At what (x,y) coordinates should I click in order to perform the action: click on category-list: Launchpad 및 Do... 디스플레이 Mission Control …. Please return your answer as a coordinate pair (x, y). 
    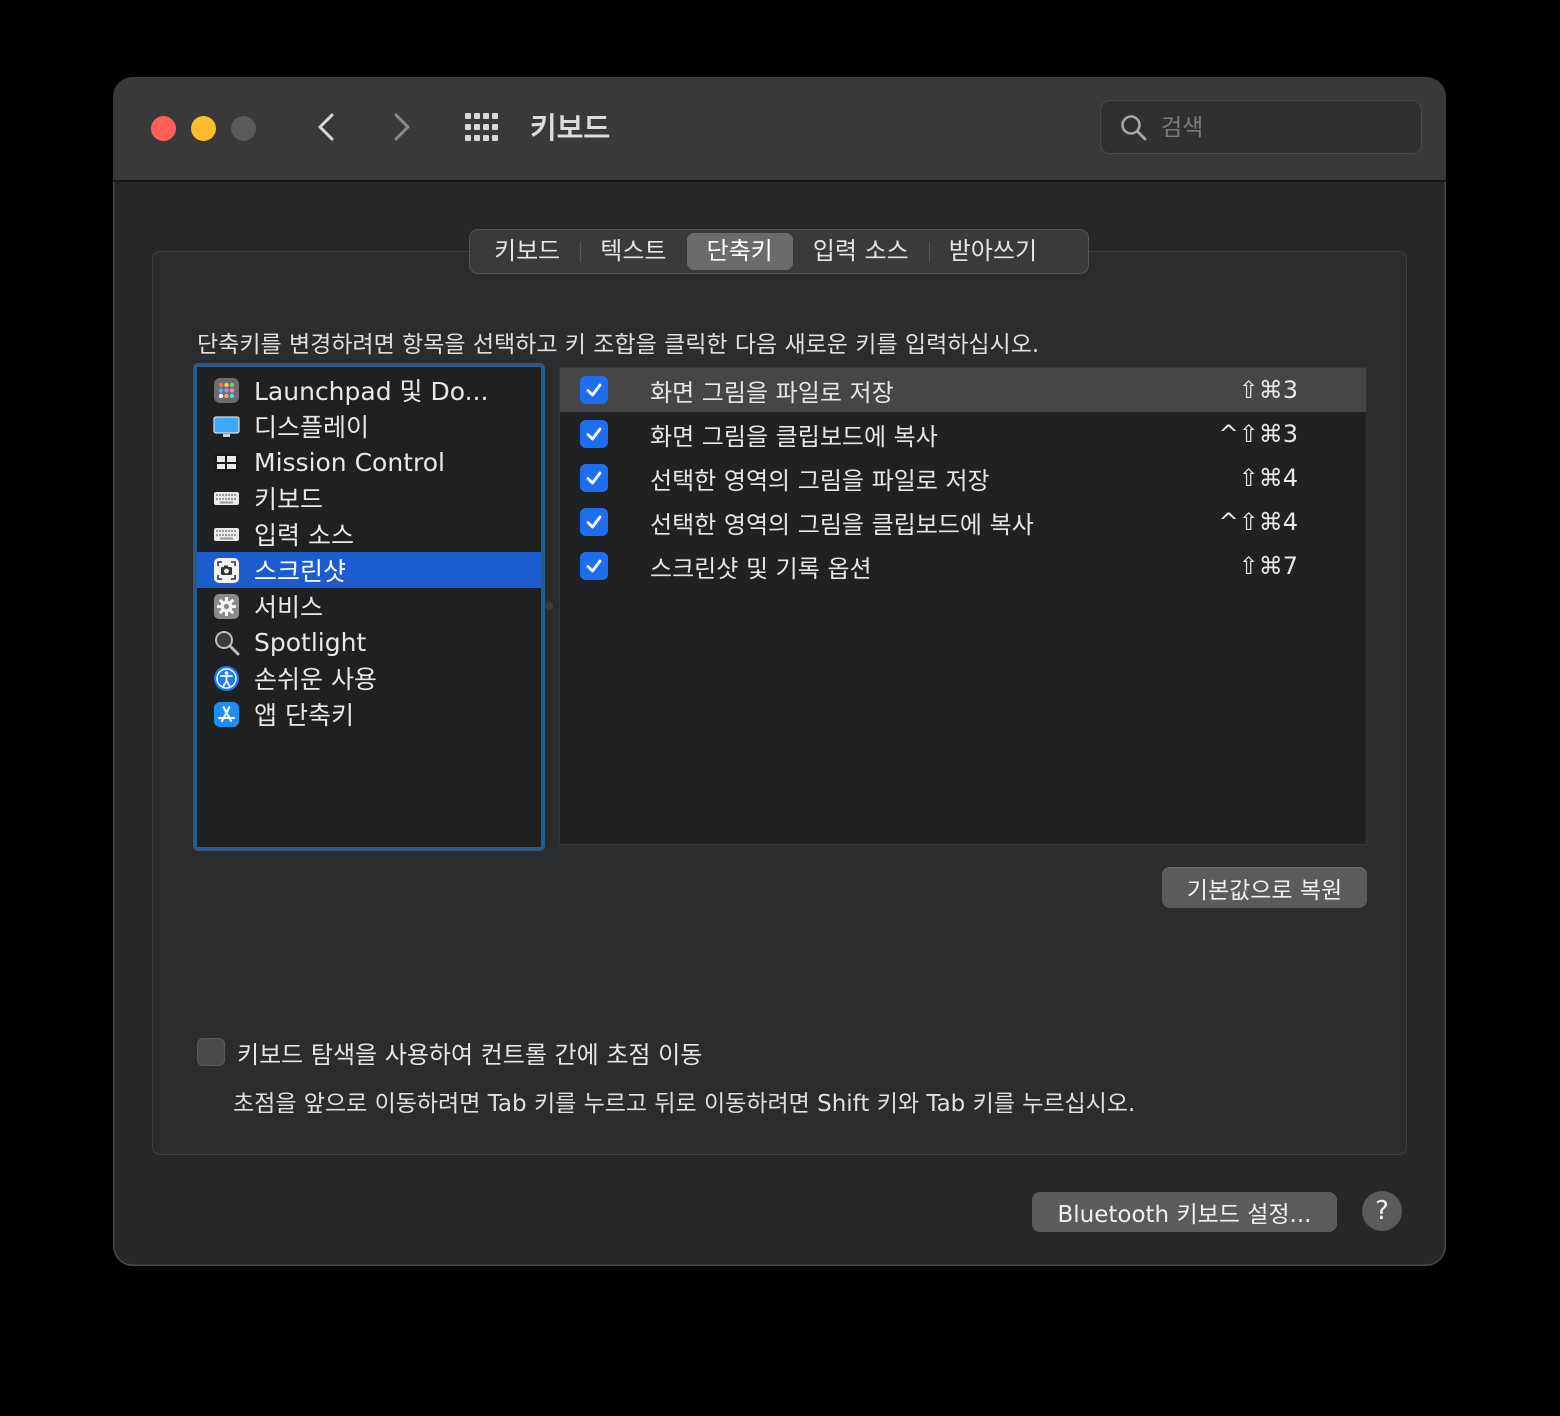
    Looking at the image, I should click on (369, 607).